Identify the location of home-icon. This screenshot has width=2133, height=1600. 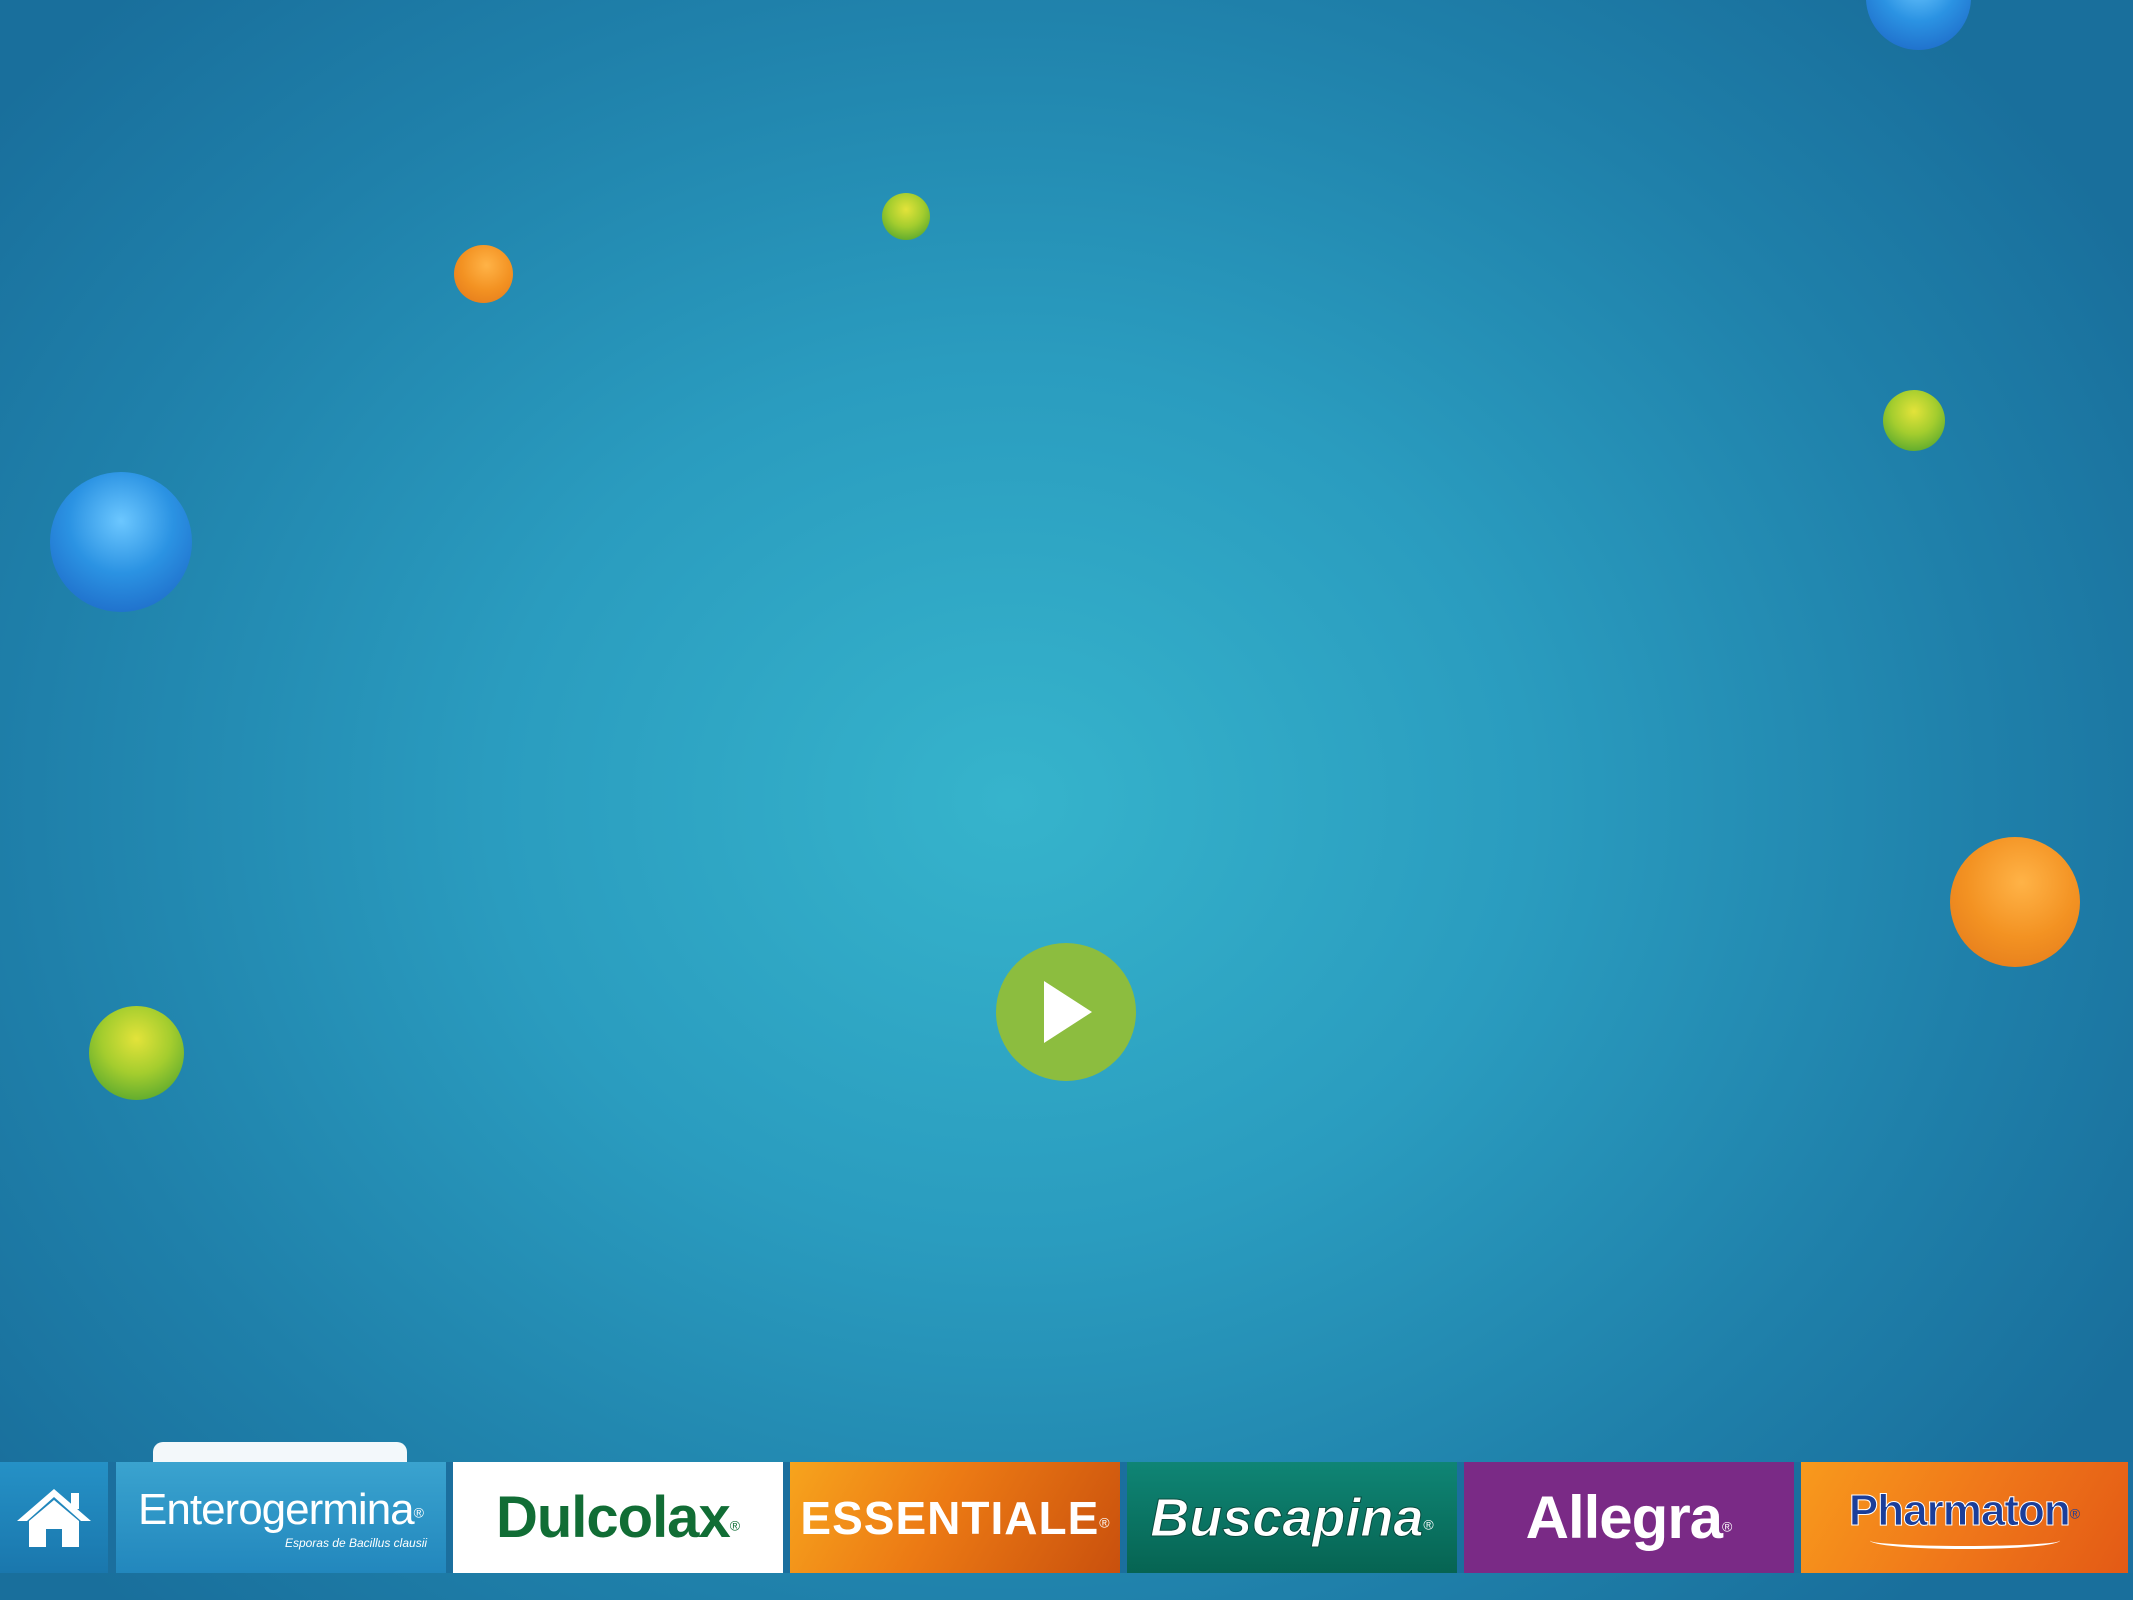
(54, 1517).